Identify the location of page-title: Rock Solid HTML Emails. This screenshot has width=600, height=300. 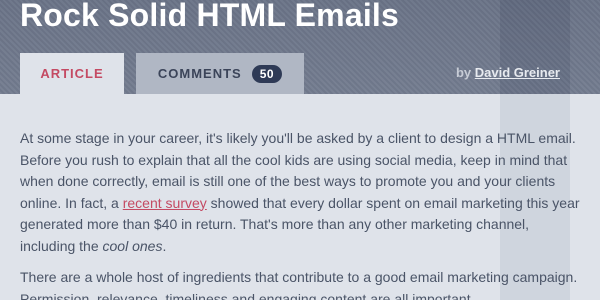
(209, 16).